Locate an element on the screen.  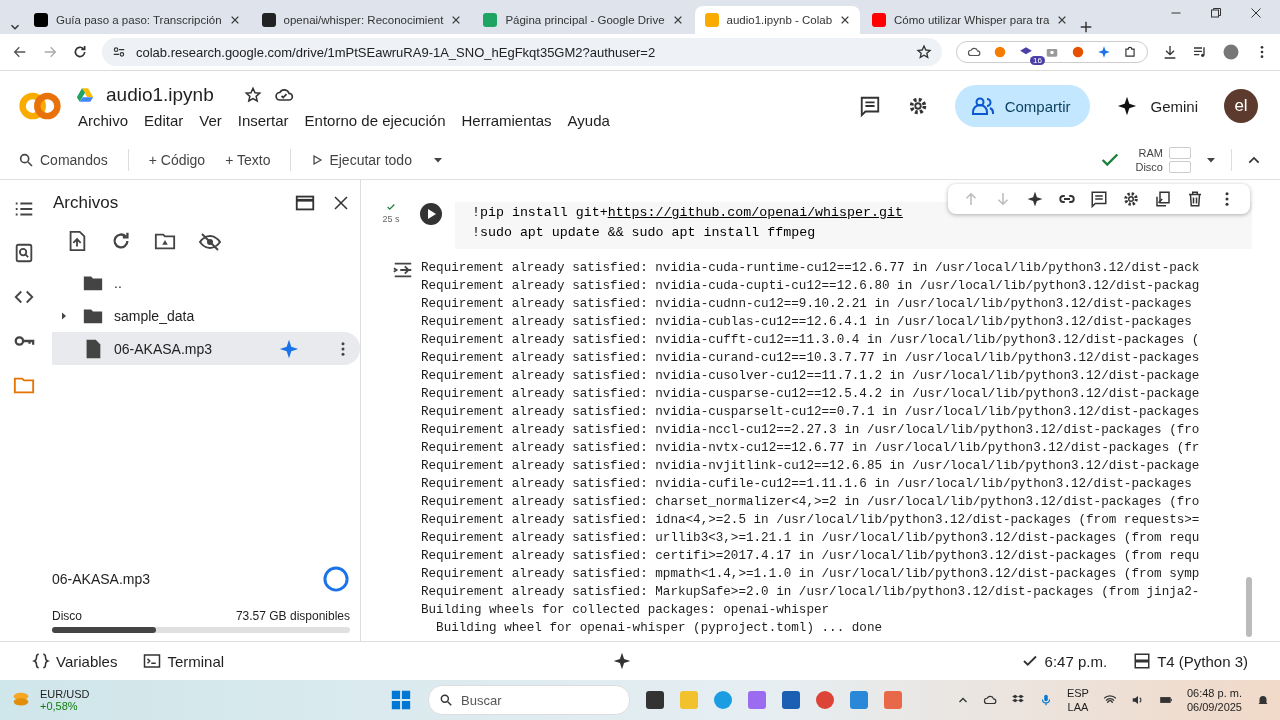
site-info-icon is located at coordinates (119, 52).